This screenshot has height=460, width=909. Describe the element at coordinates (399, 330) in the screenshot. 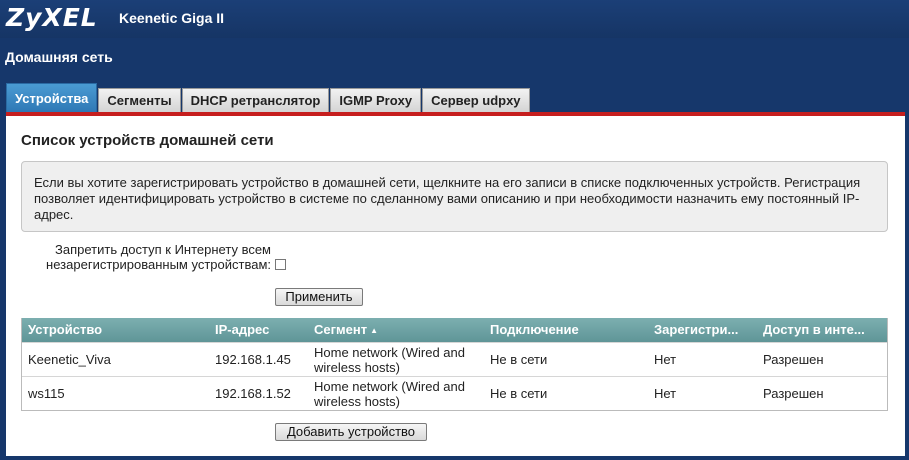

I see `col-segment: Сегмент ▲` at that location.